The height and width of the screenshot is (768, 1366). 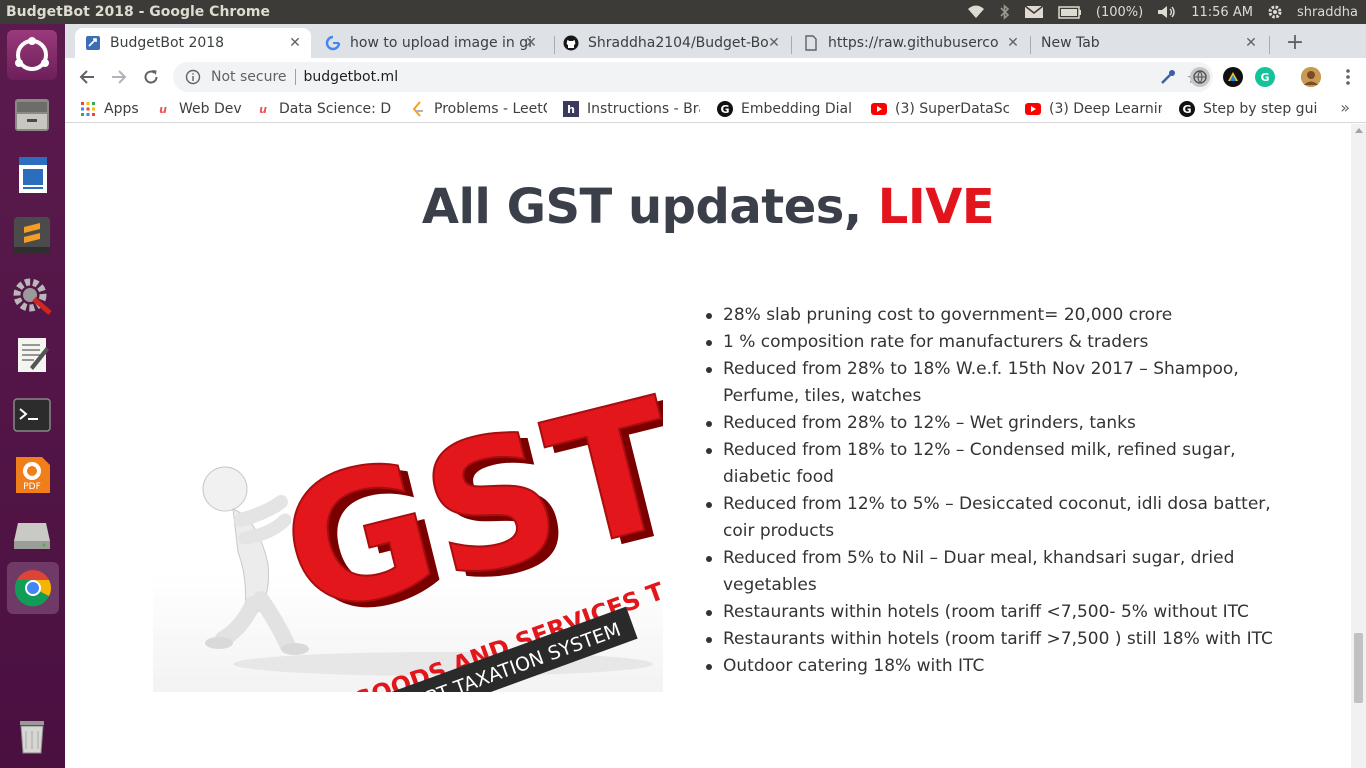 I want to click on more-vertical-icon, so click(x=1348, y=77).